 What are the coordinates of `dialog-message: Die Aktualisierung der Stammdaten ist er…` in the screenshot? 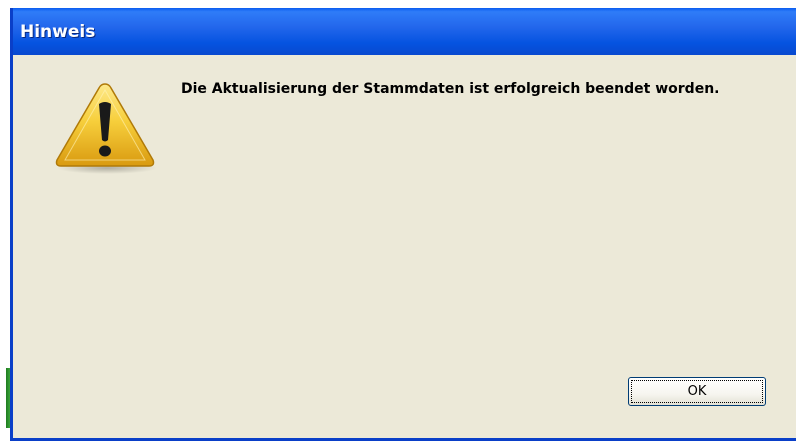 It's located at (450, 89).